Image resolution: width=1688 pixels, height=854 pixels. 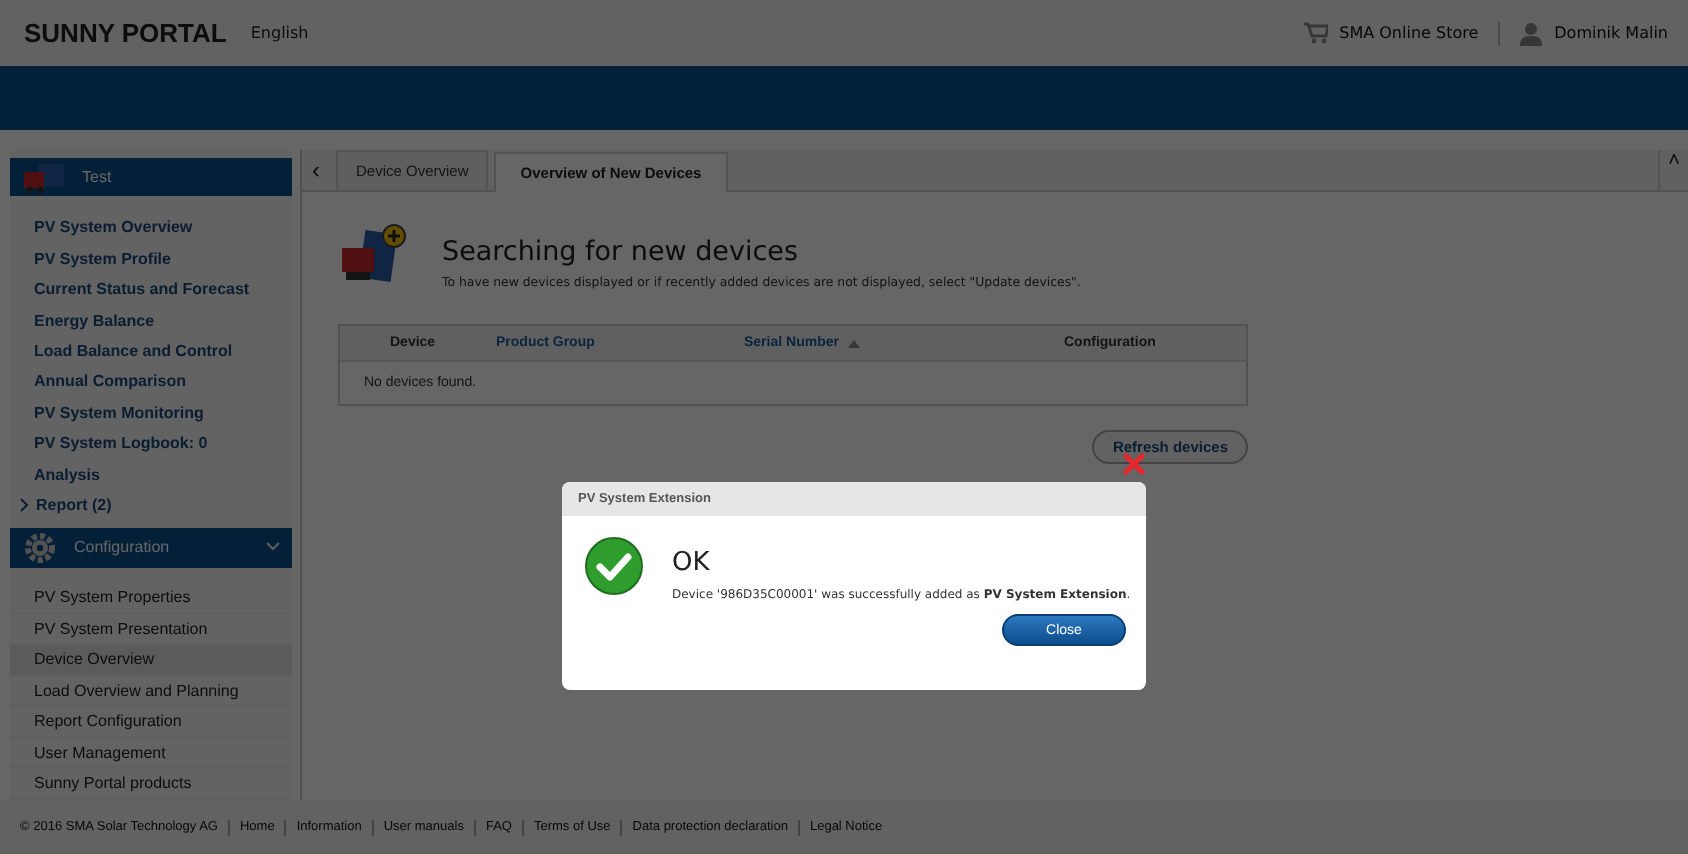 What do you see at coordinates (621, 252) in the screenshot?
I see `page-title: Searching for new devices` at bounding box center [621, 252].